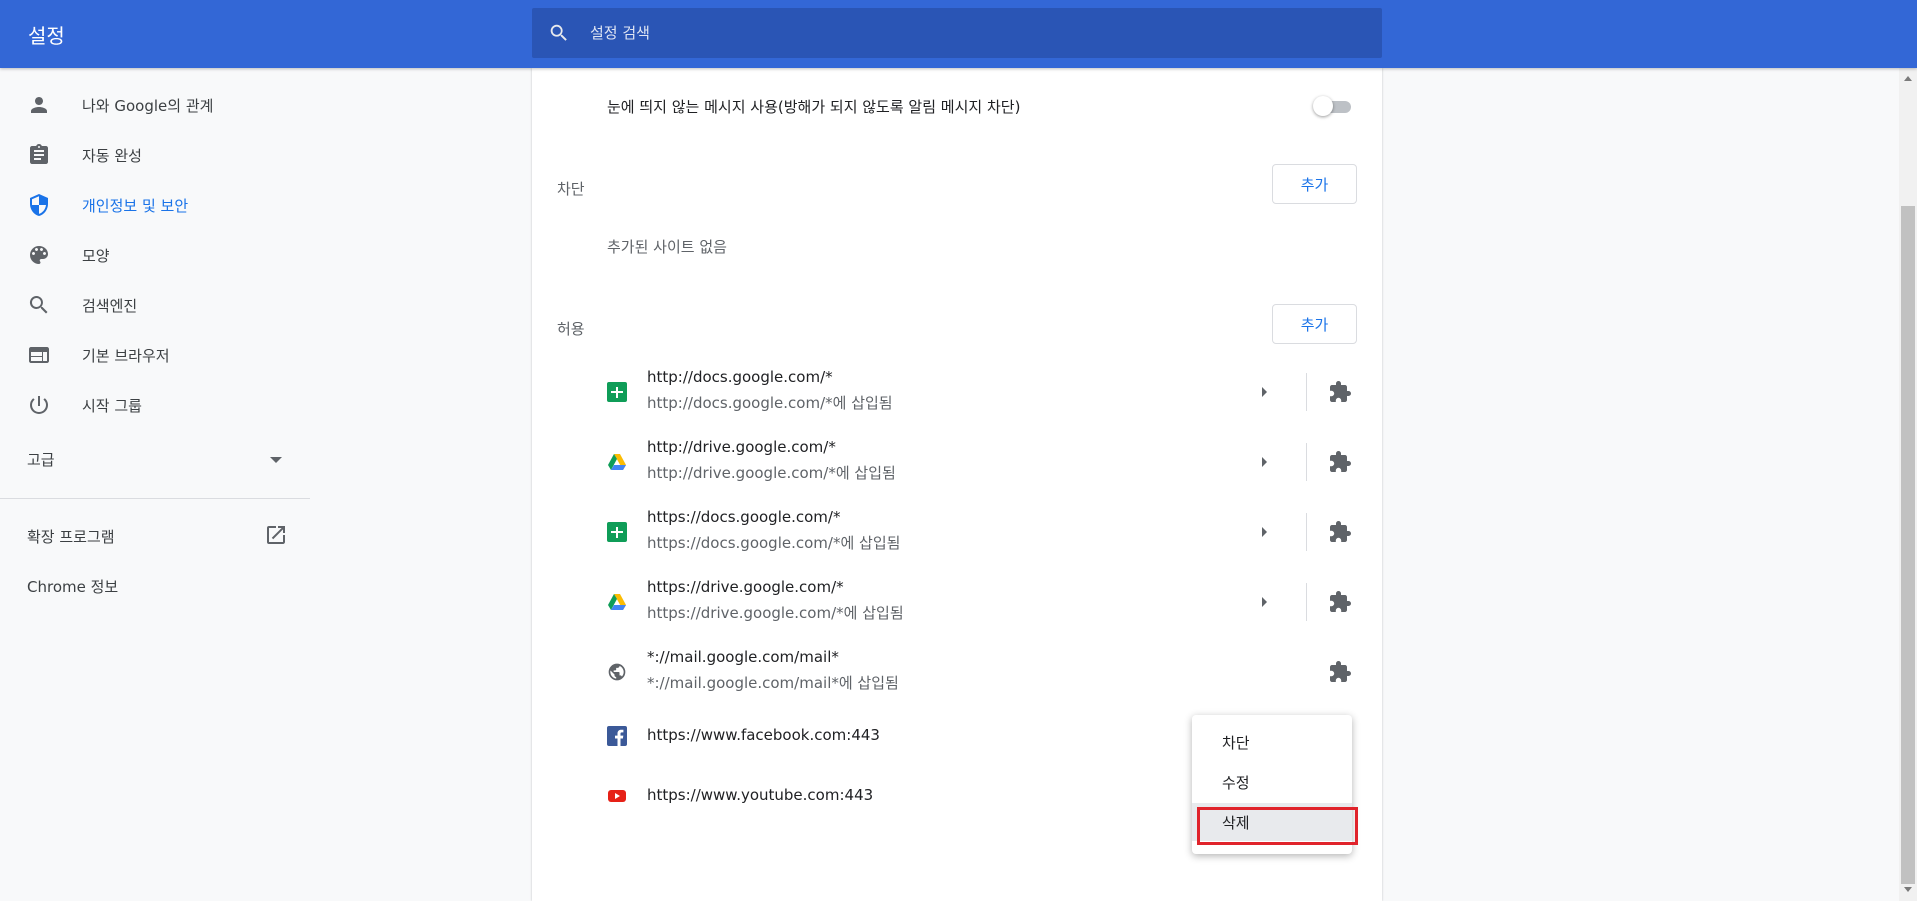 This screenshot has height=901, width=1917. What do you see at coordinates (617, 736) in the screenshot?
I see `facebook-icon` at bounding box center [617, 736].